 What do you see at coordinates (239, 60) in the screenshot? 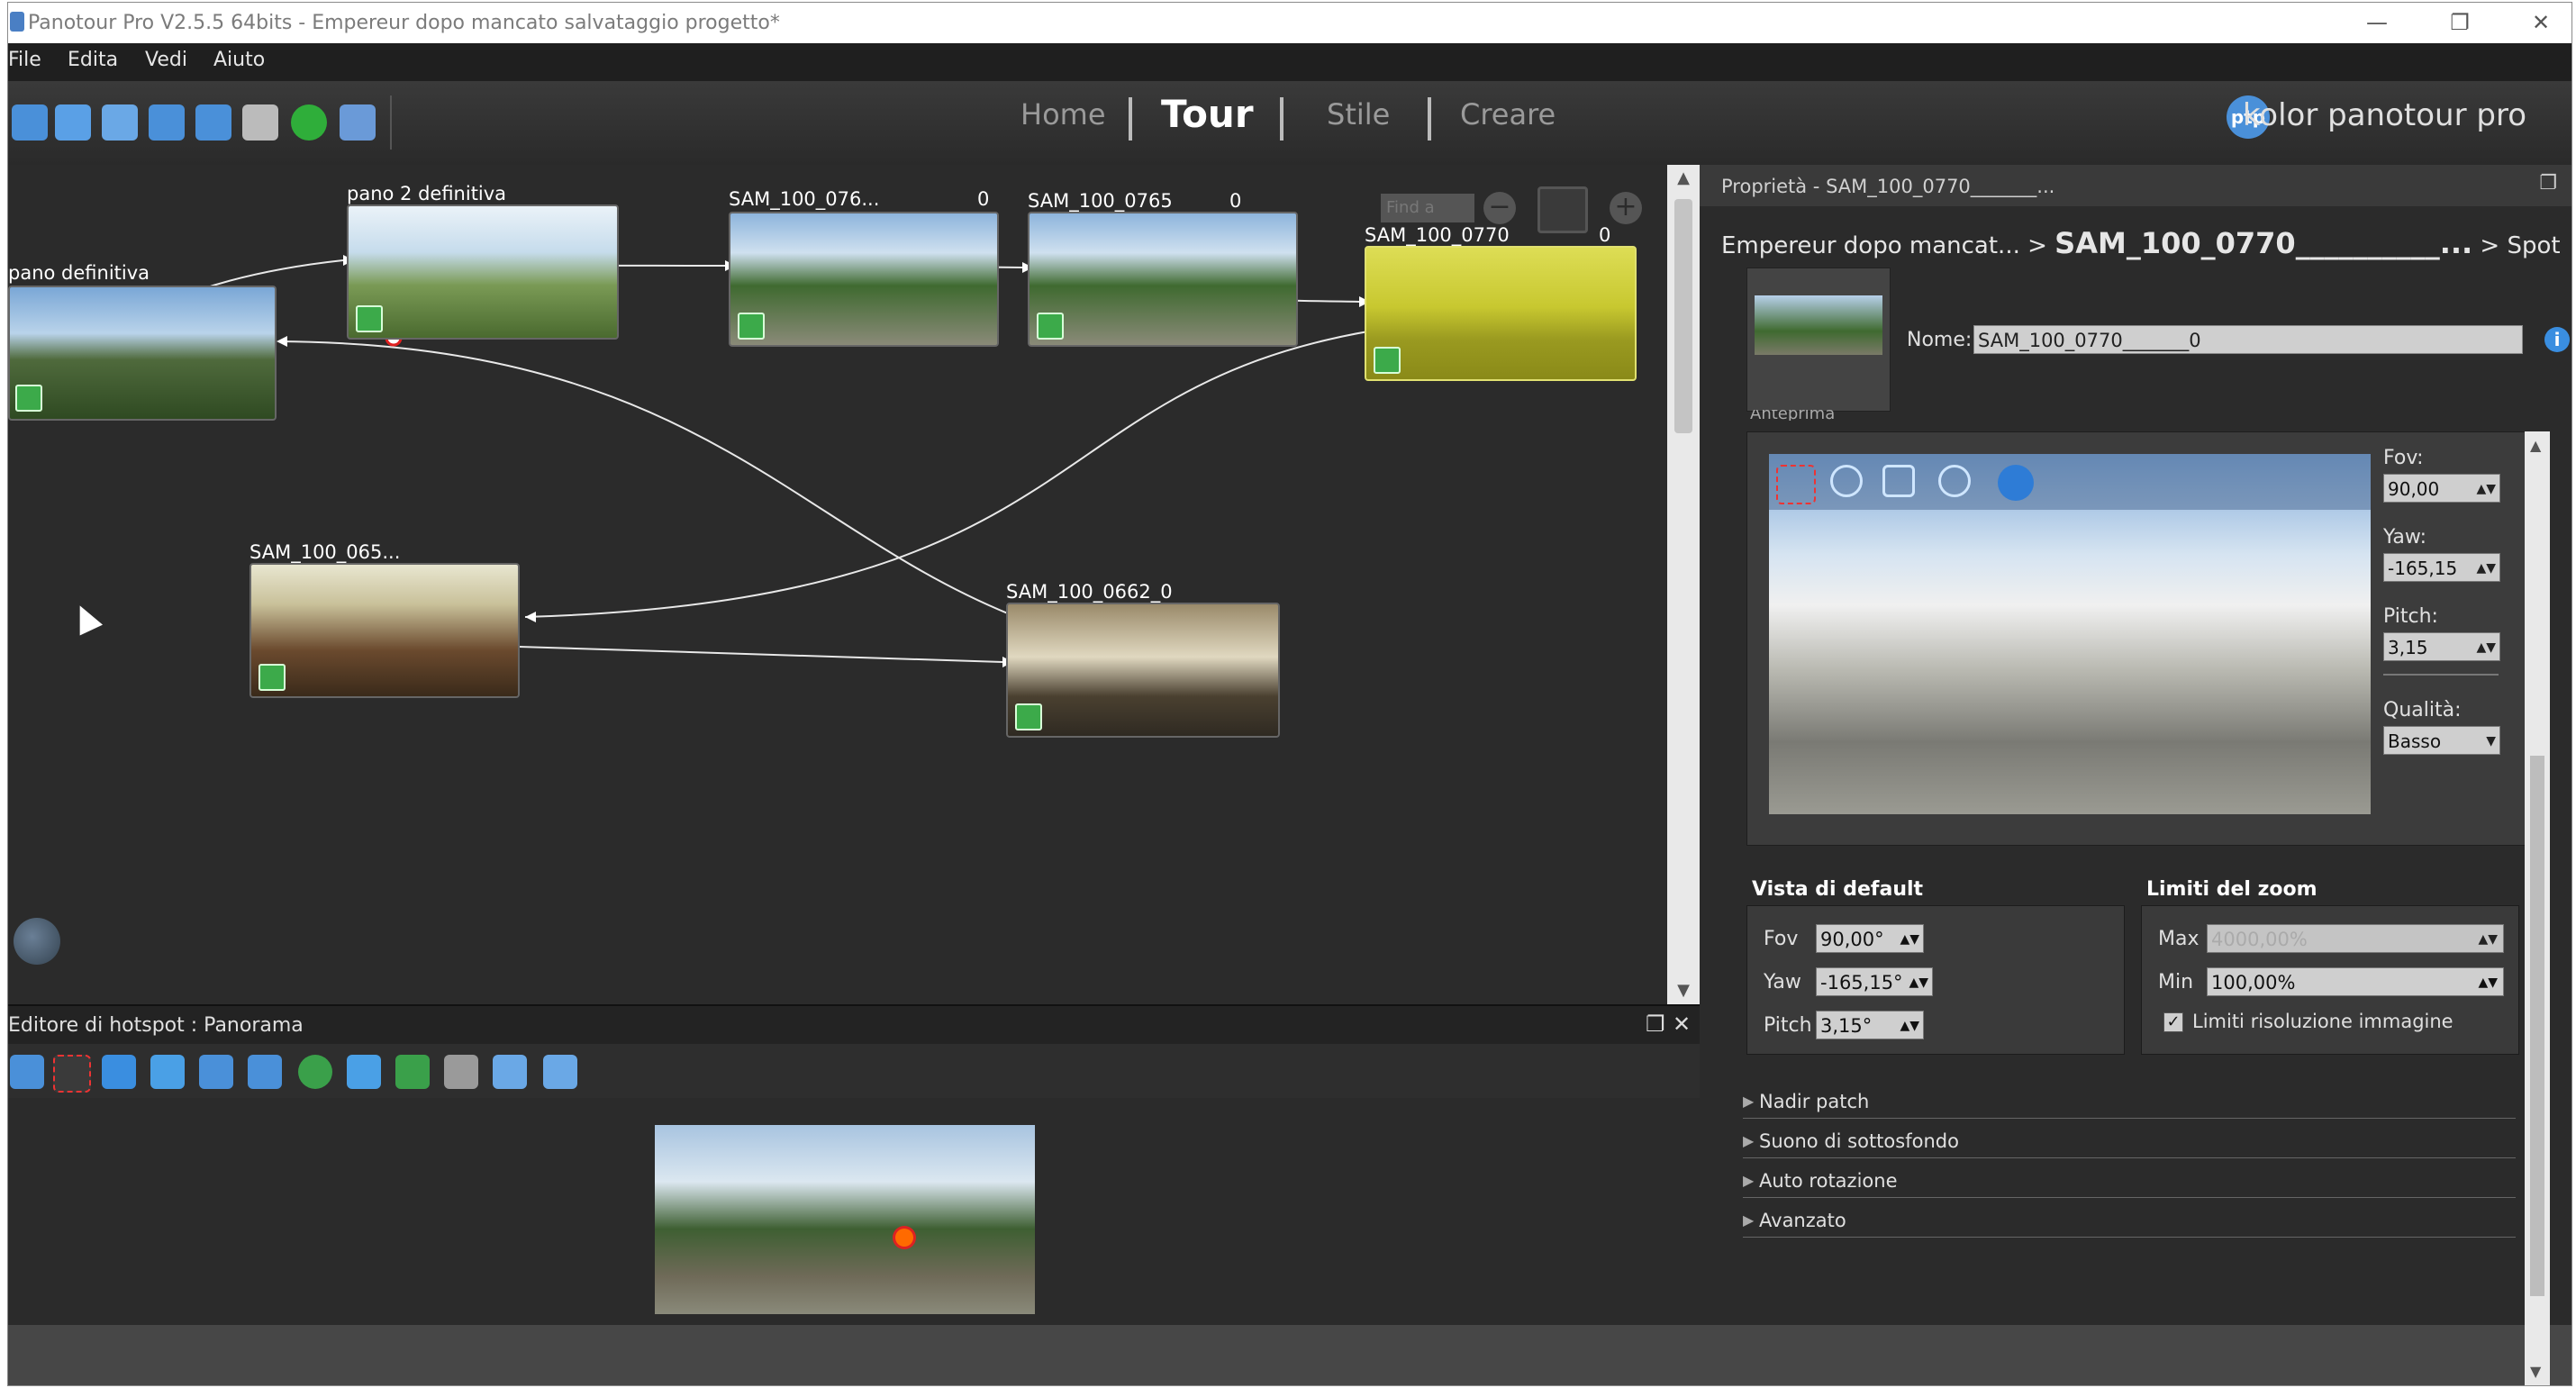
I see `menu-aiuto: Aiuto` at bounding box center [239, 60].